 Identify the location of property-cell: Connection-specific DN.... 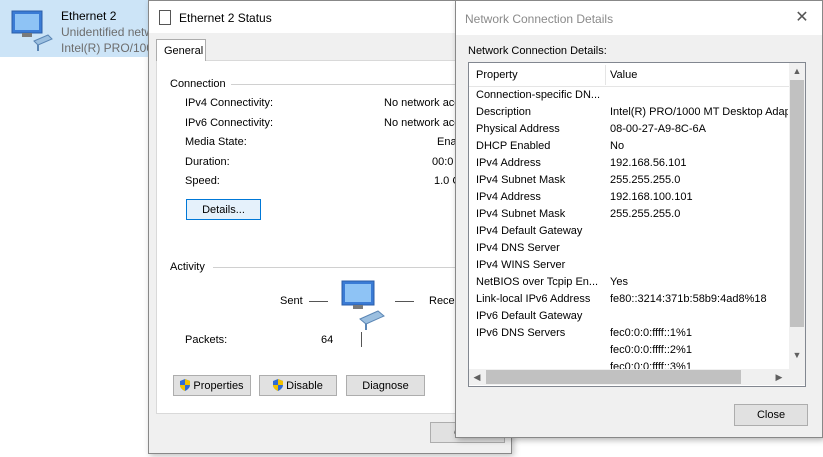
(538, 95).